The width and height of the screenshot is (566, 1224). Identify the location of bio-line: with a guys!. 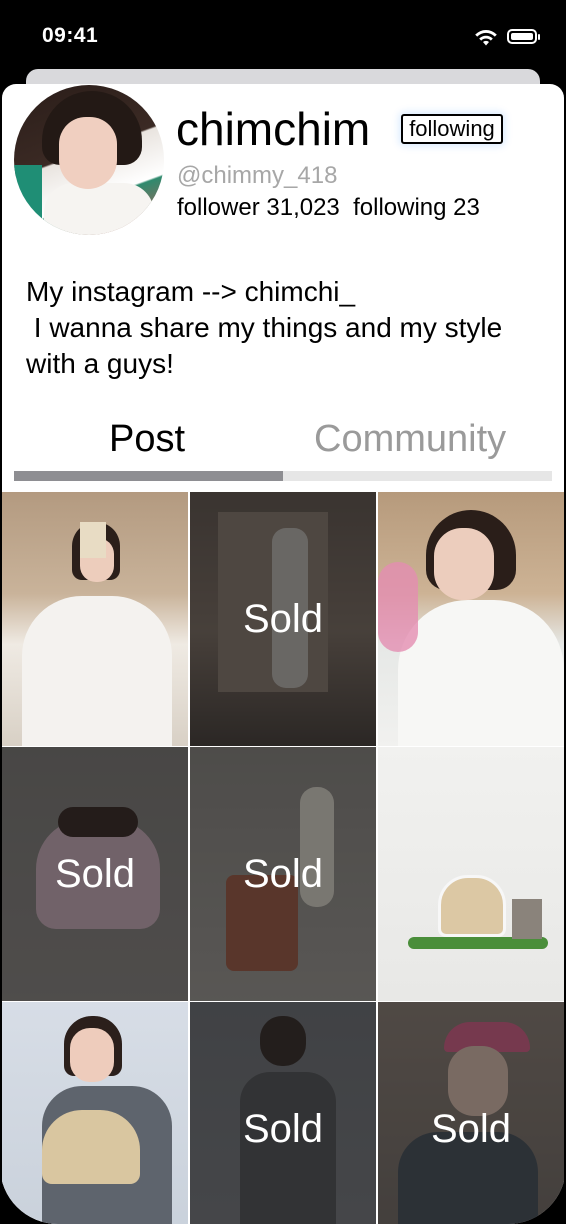
(100, 363).